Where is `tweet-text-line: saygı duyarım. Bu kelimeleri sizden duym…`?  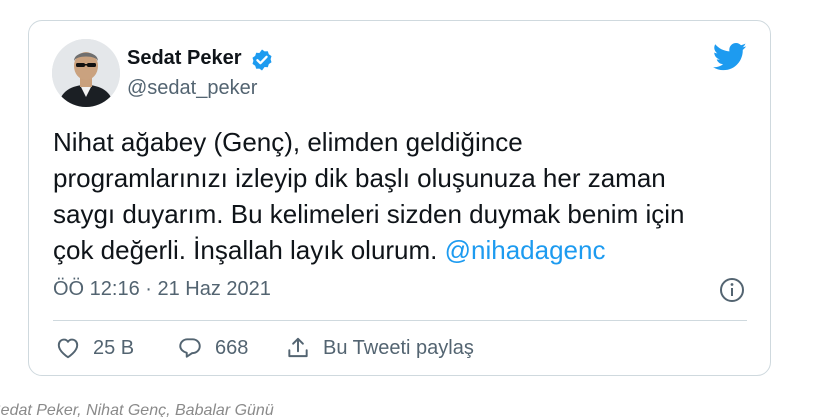
tweet-text-line: saygı duyarım. Bu kelimeleri sizden duym… is located at coordinates (369, 214).